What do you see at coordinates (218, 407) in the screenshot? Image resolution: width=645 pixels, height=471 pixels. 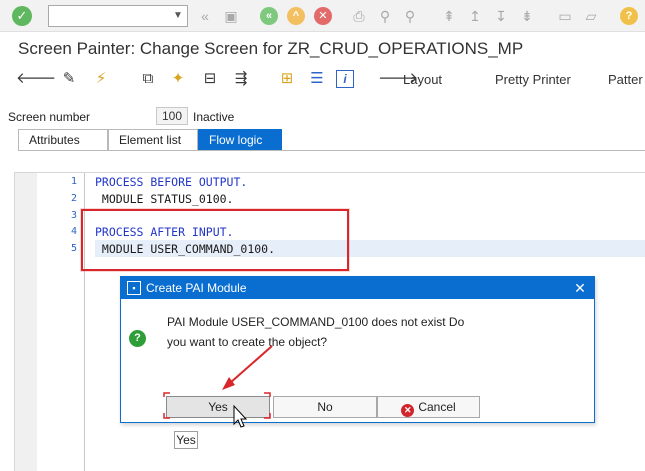 I see `yes-button: Yes` at bounding box center [218, 407].